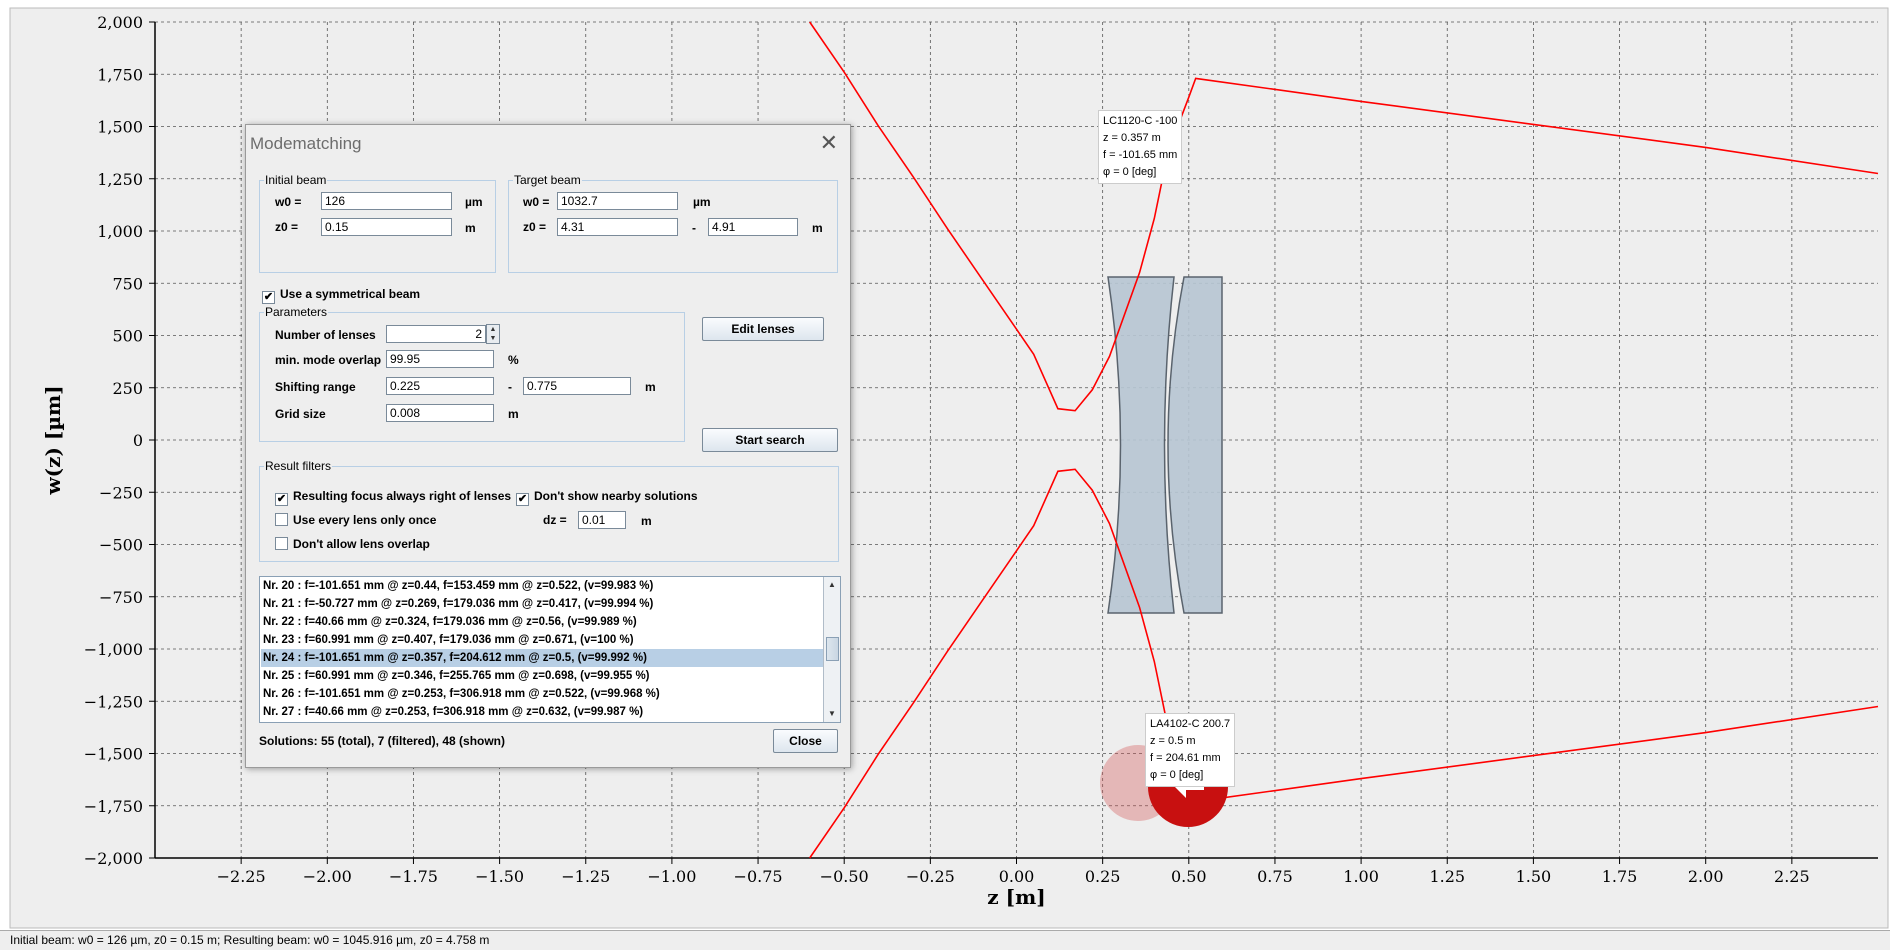 This screenshot has width=1890, height=950. I want to click on y-tick-label: 1,750, so click(120, 74).